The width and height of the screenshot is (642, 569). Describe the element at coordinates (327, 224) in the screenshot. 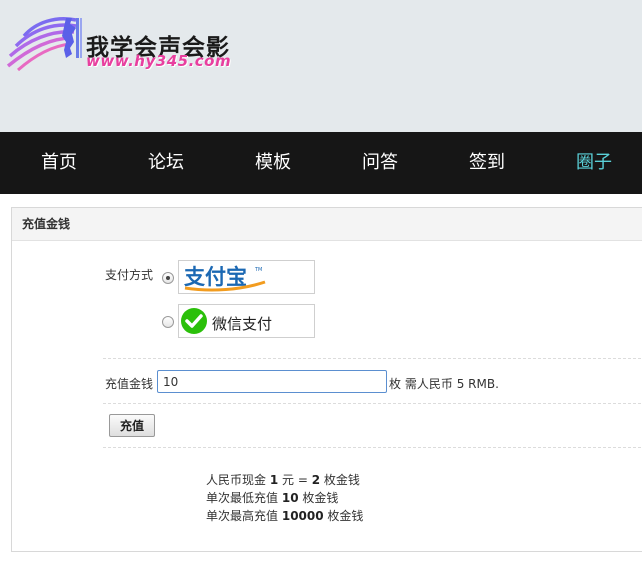

I see `panel-title: 充值金钱` at that location.